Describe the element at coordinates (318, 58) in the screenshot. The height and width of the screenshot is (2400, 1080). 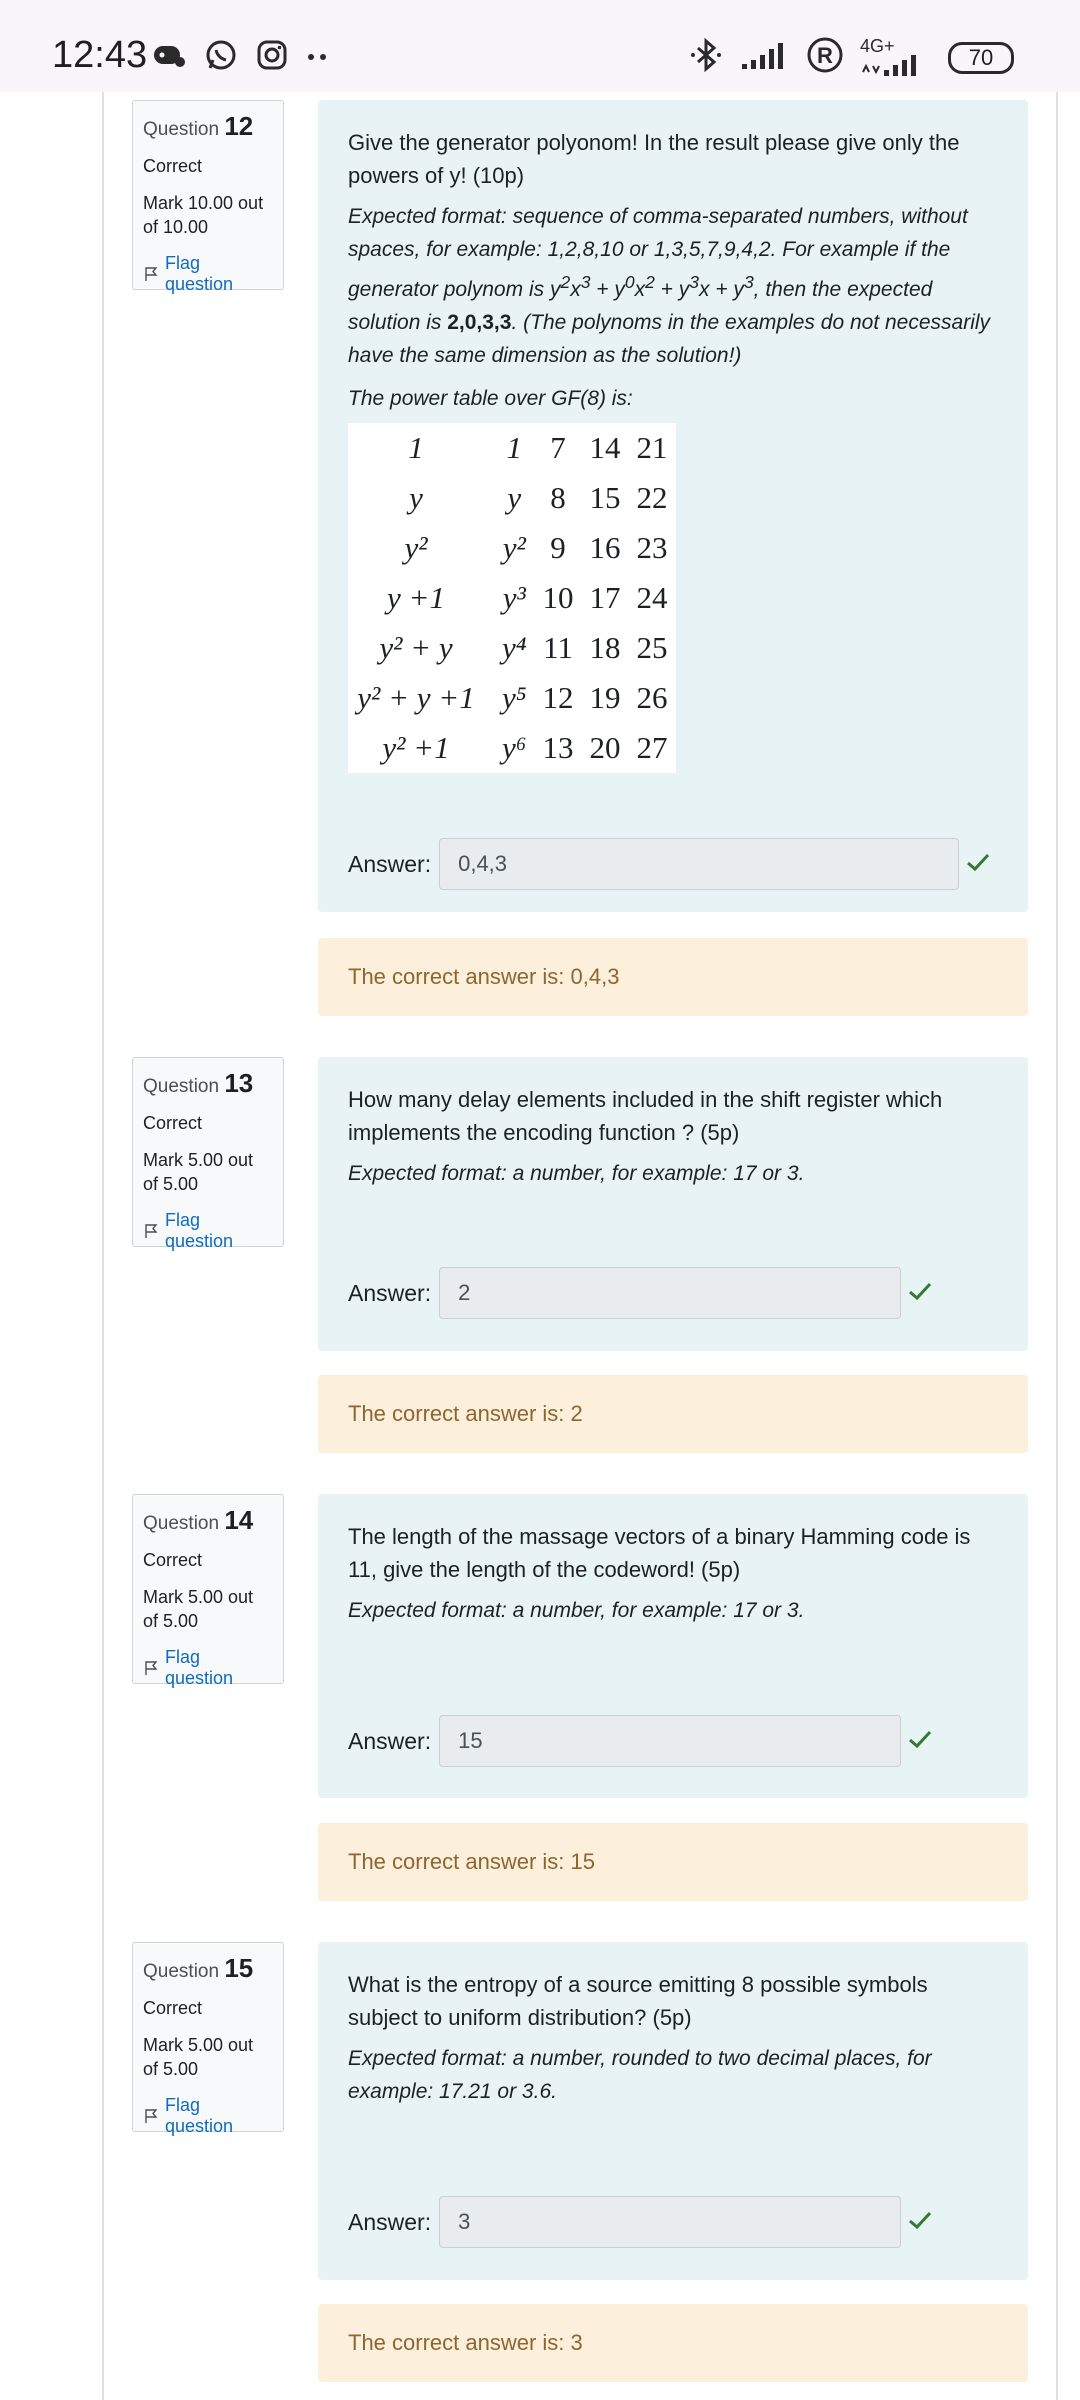
I see `more-notifications-icon` at that location.